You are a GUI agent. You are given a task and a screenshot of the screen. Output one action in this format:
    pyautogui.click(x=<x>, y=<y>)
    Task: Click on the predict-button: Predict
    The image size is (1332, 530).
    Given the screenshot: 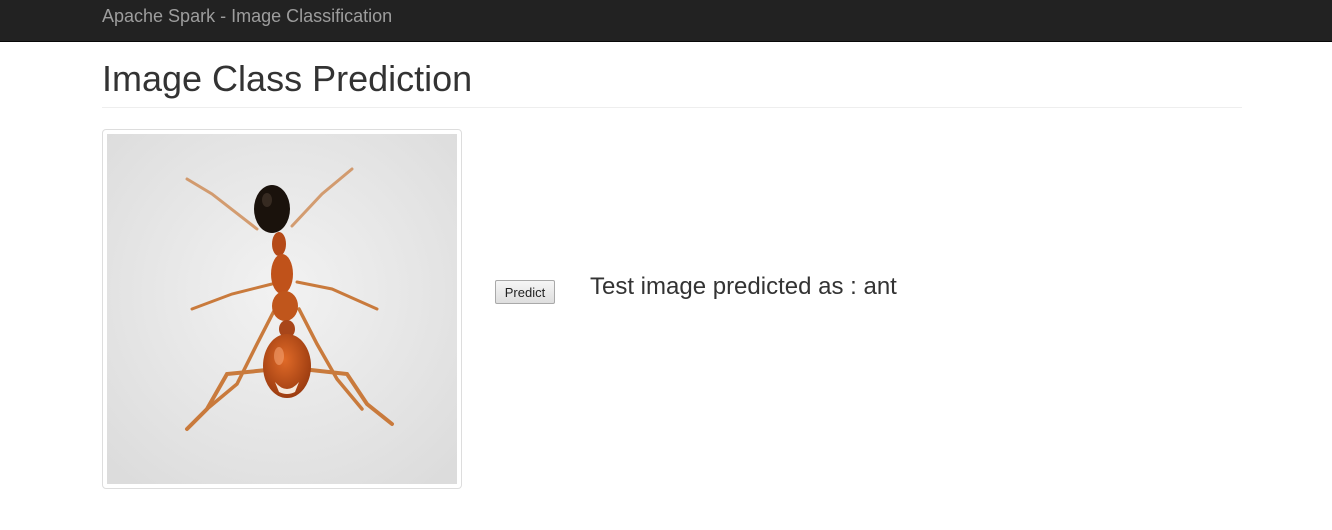 What is the action you would take?
    pyautogui.click(x=525, y=292)
    